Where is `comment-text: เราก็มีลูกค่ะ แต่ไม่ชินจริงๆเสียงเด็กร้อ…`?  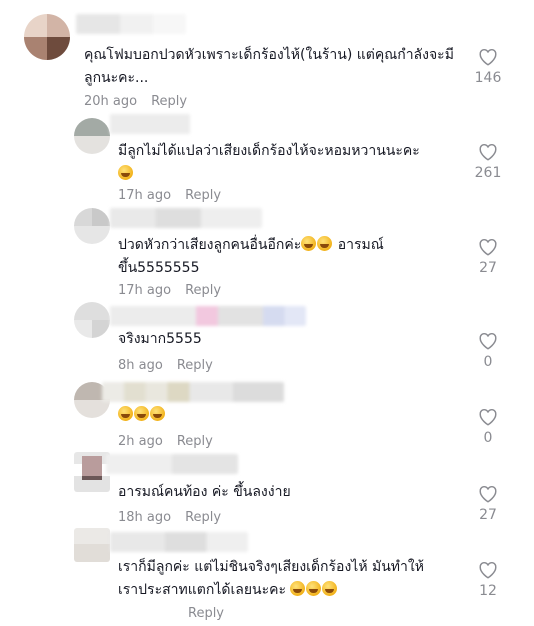
comment-text: เราก็มีลูกค่ะ แต่ไม่ชินจริงๆเสียงเด็กร้อ… is located at coordinates (271, 578).